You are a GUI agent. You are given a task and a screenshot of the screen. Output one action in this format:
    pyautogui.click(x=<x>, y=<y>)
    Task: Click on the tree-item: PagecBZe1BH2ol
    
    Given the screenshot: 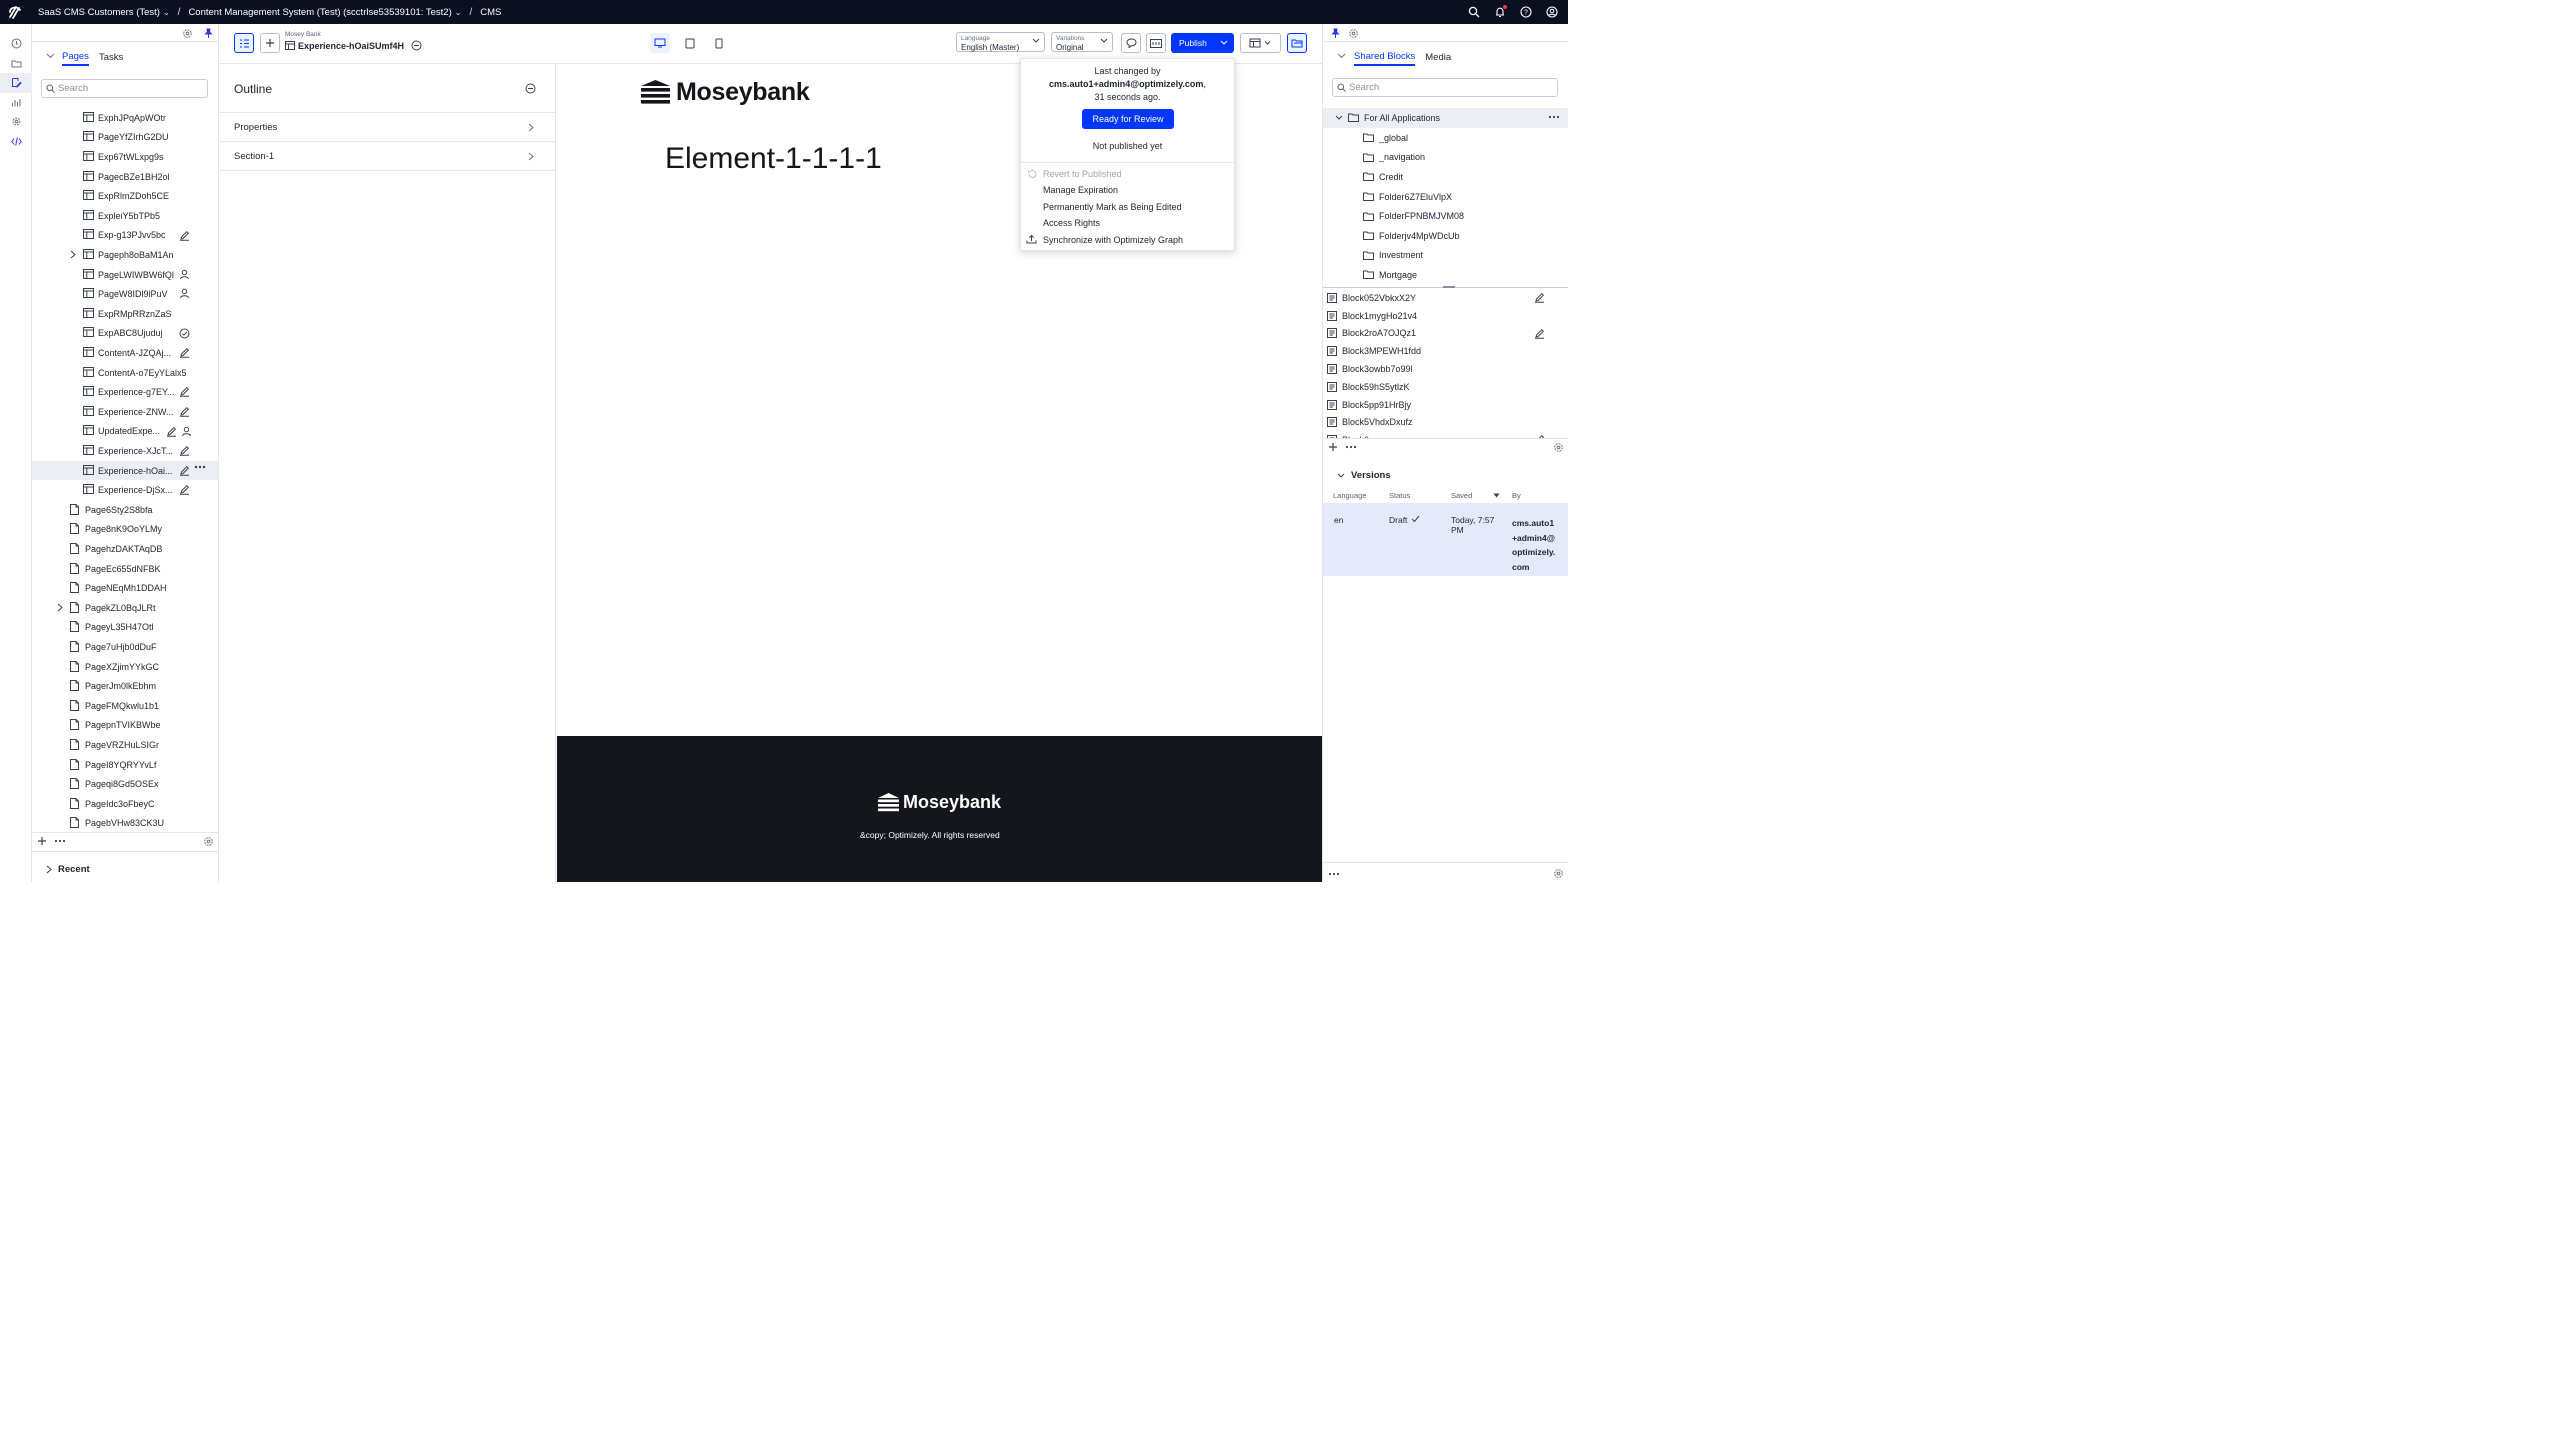 What is the action you would take?
    pyautogui.click(x=150, y=177)
    